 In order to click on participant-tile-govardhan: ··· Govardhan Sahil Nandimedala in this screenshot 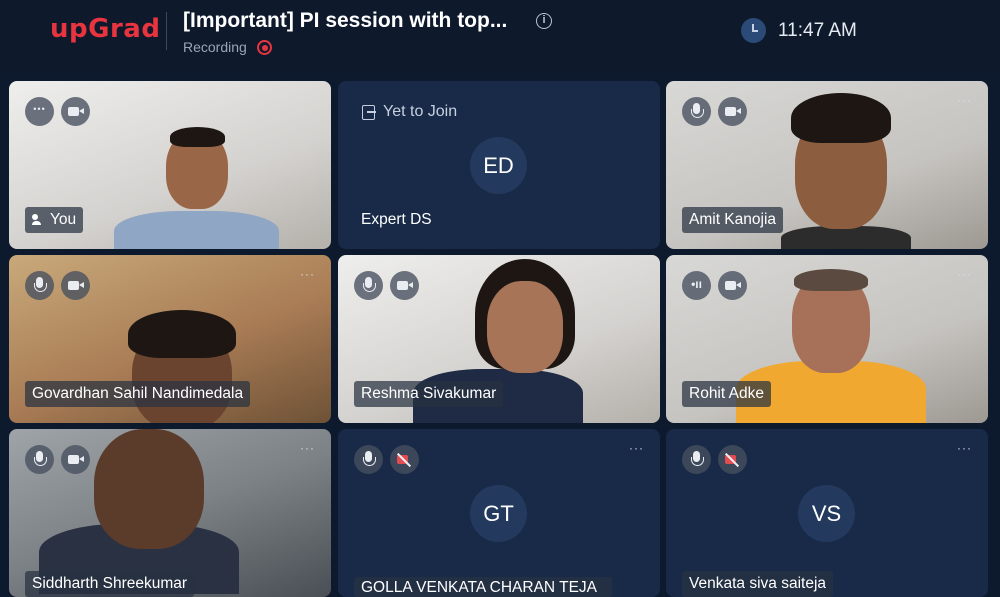, I will do `click(170, 339)`.